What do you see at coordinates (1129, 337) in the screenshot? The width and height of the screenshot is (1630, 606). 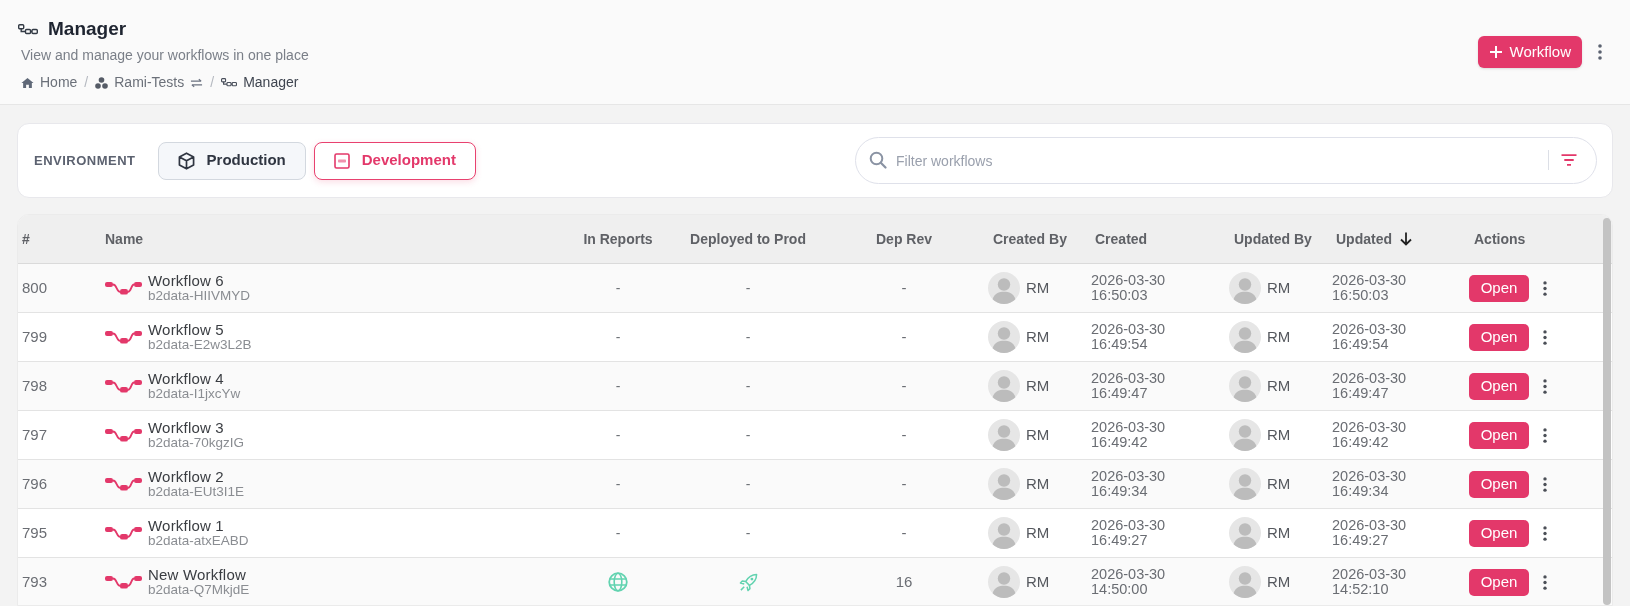 I see `timestamp: 2026-03-30 16:49:54` at bounding box center [1129, 337].